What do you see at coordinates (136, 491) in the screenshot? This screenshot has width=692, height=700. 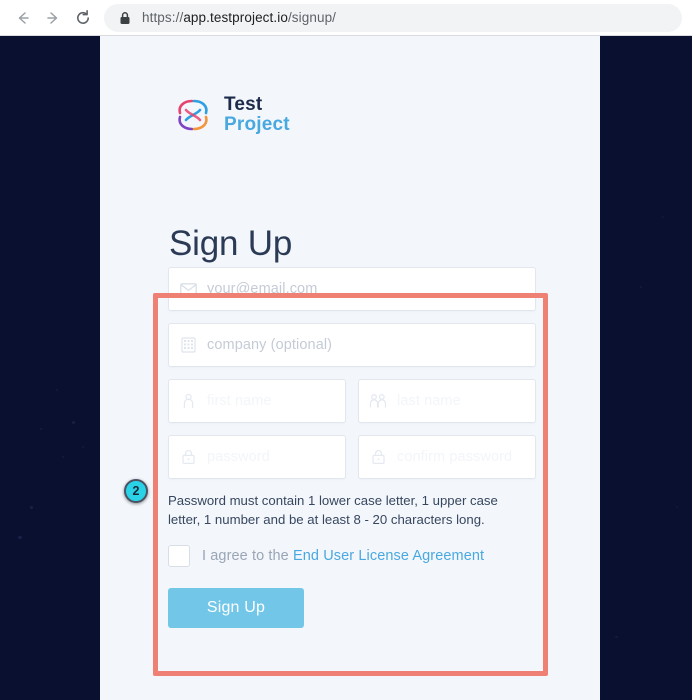 I see `annotation-step-badge: 2` at bounding box center [136, 491].